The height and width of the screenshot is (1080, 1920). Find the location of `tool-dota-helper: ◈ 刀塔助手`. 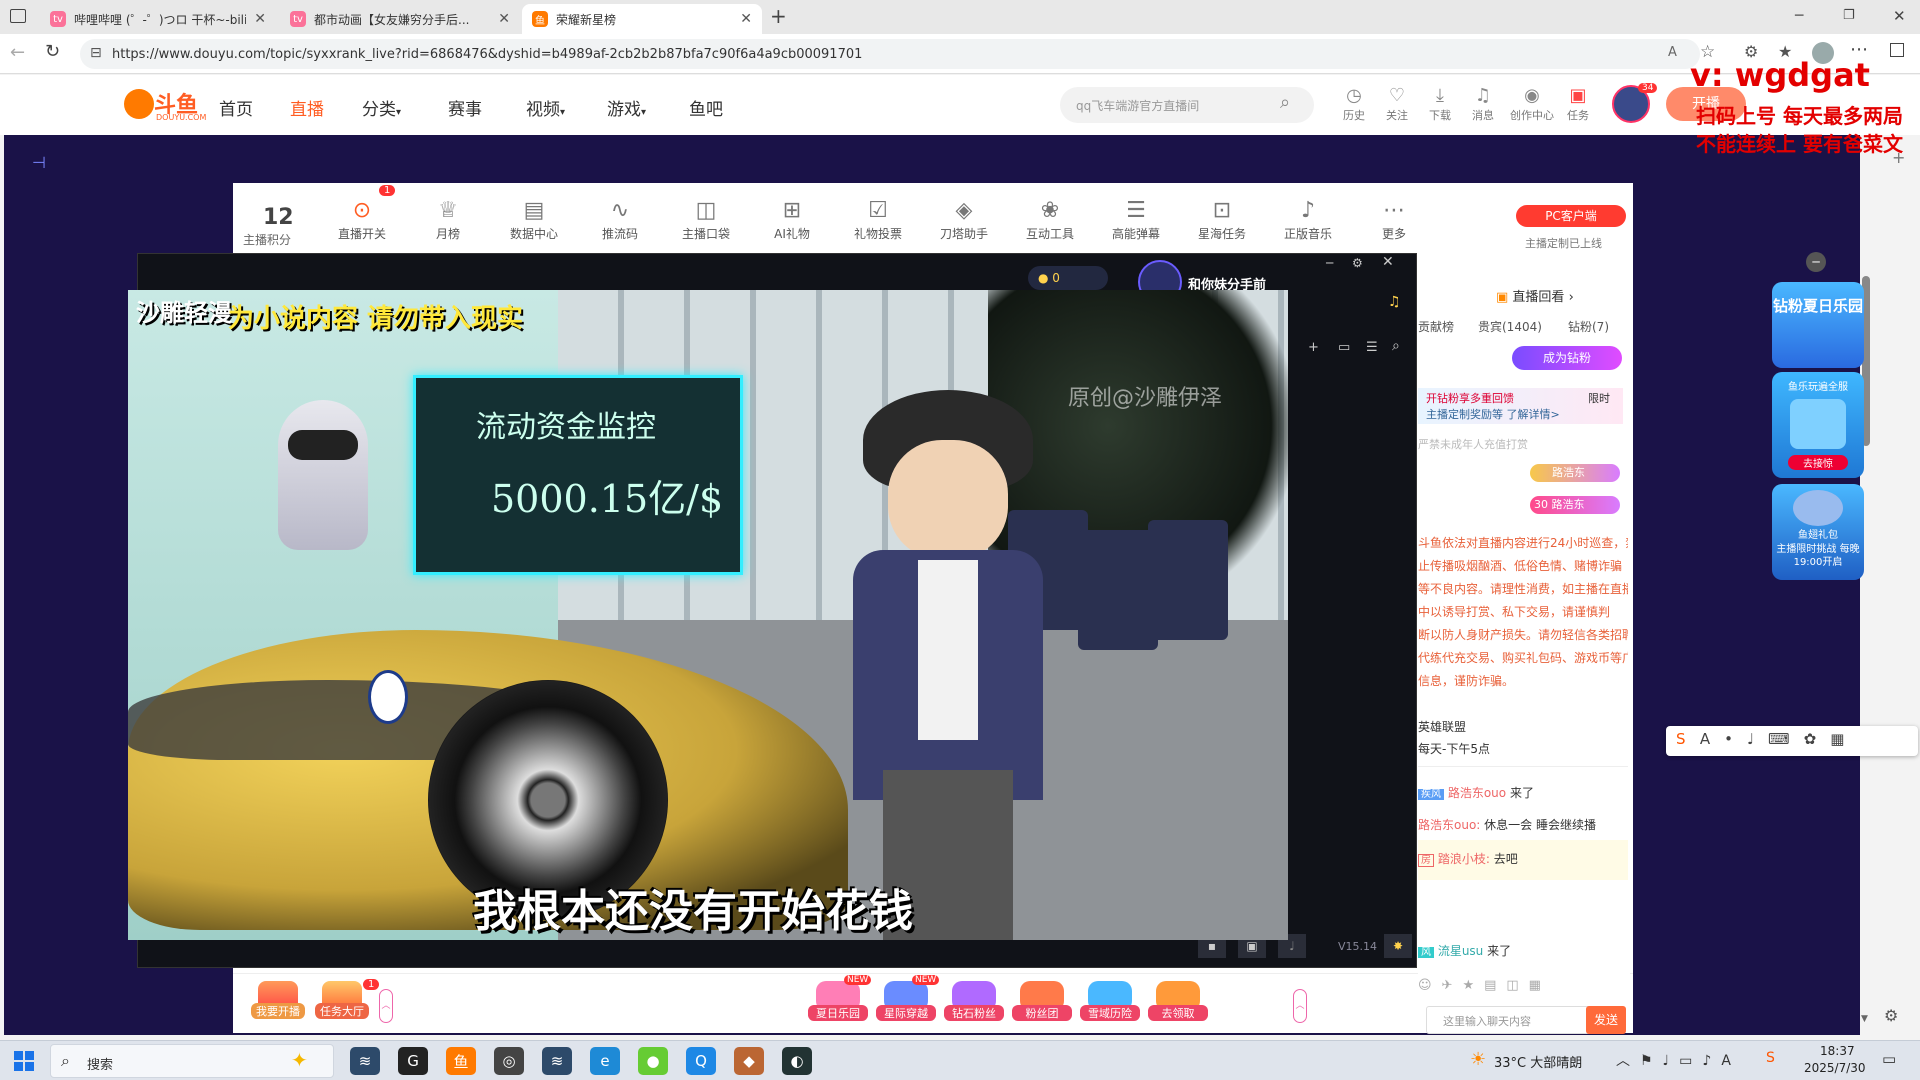

tool-dota-helper: ◈ 刀塔助手 is located at coordinates (964, 219).